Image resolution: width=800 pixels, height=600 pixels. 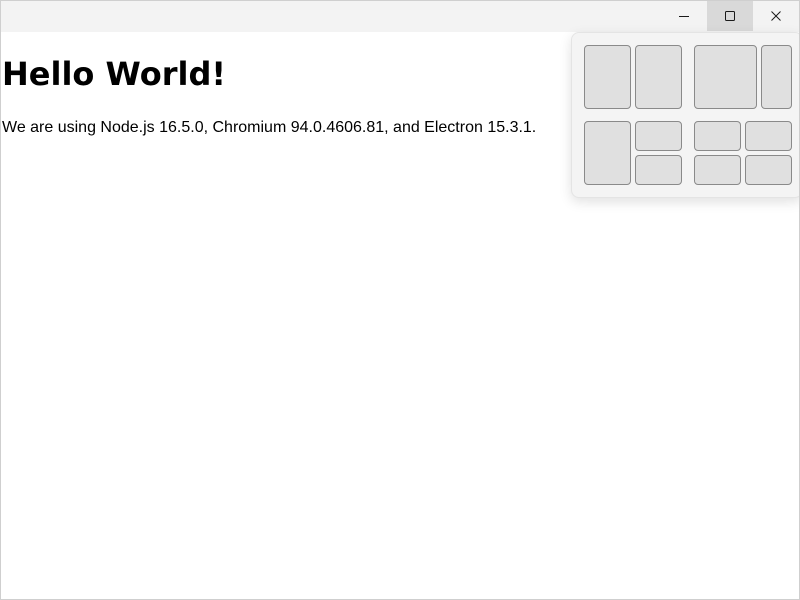 I want to click on snap-zone-two-columns-equal-right, so click(x=658, y=77).